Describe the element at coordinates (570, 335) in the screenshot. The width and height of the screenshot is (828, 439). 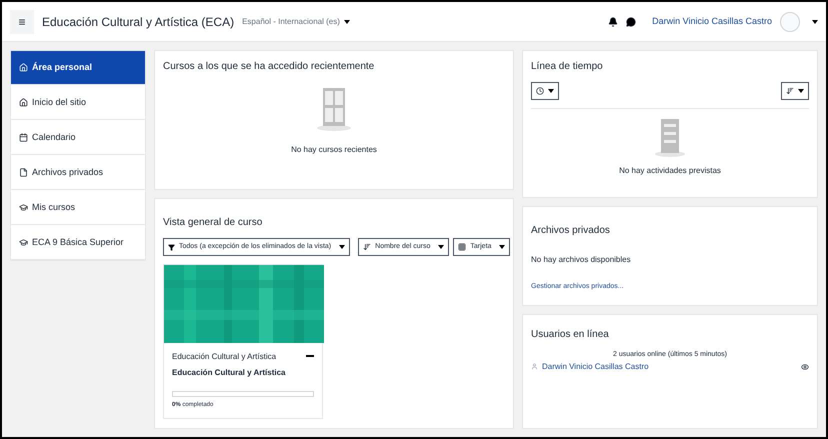
I see `card-title: Usuarios en línea` at that location.